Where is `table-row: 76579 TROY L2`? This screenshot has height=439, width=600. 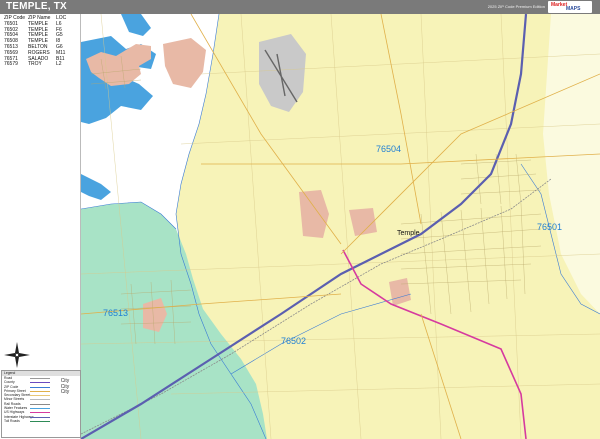 table-row: 76579 TROY L2 is located at coordinates (40, 65).